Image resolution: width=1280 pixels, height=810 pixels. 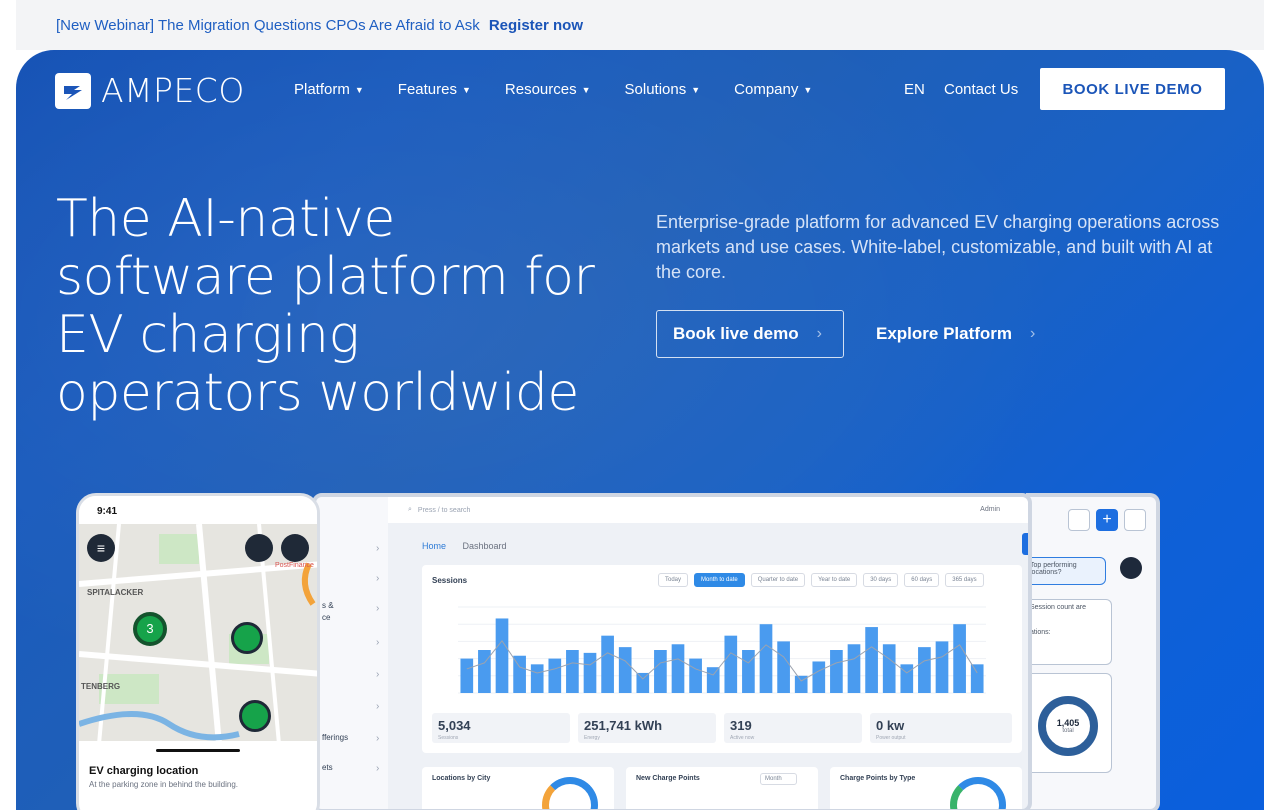 What do you see at coordinates (708, 510) in the screenshot?
I see `dashboard-topbar: ⌕ Press / to search Admin` at bounding box center [708, 510].